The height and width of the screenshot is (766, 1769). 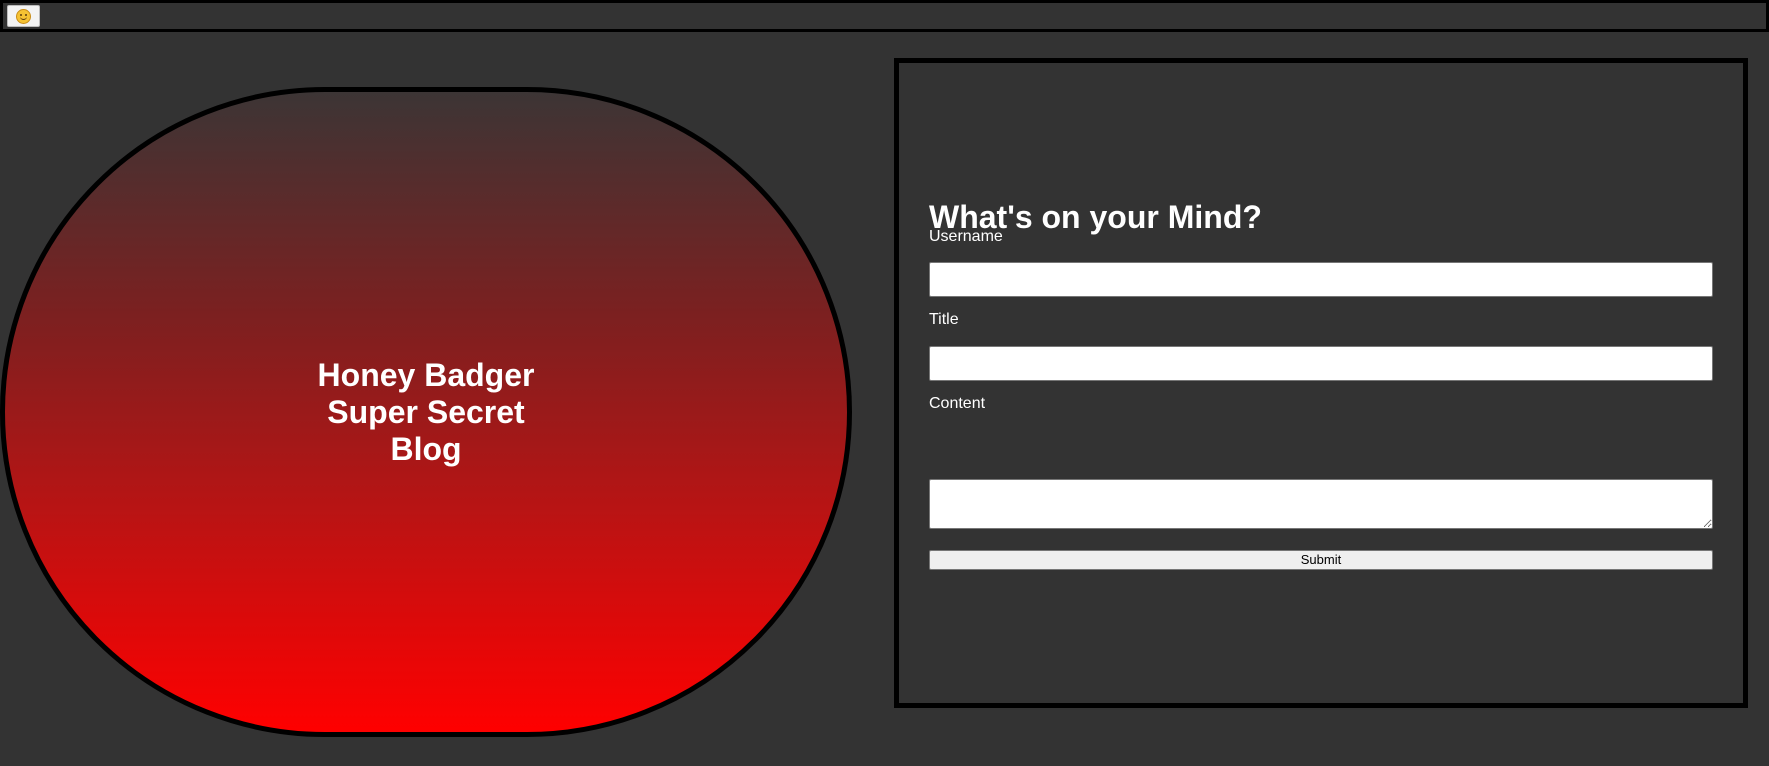 What do you see at coordinates (1321, 363) in the screenshot?
I see `title-input` at bounding box center [1321, 363].